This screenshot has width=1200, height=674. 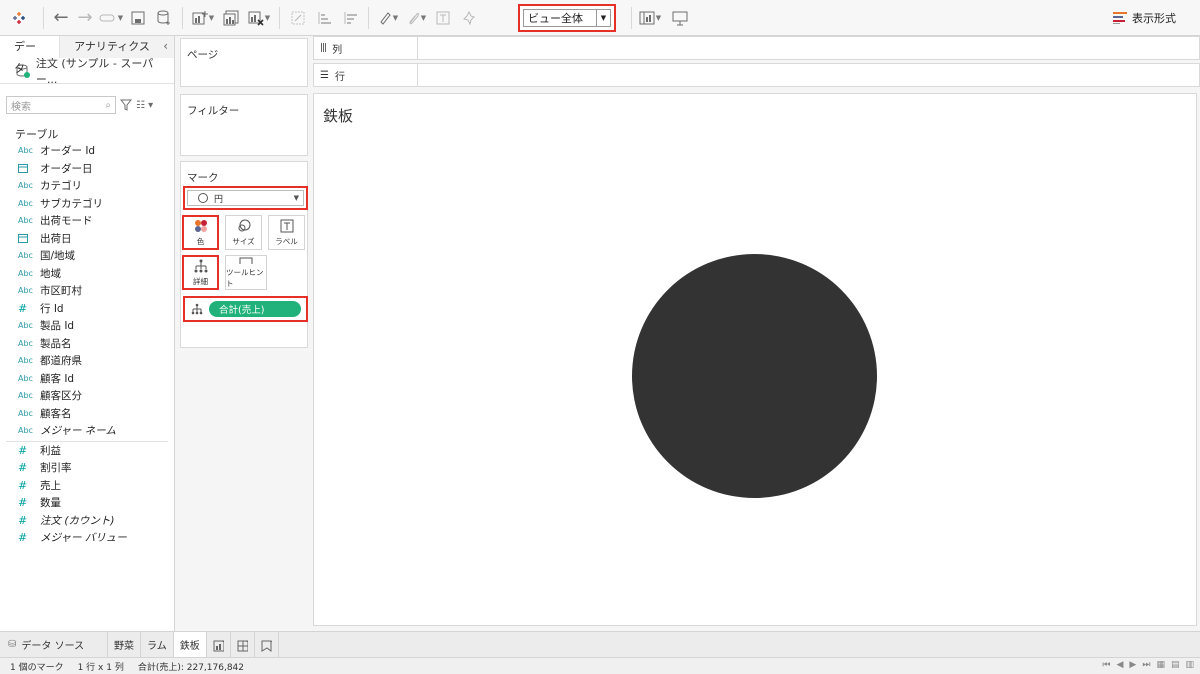 What do you see at coordinates (87, 361) in the screenshot?
I see `dimension-field: Abc 都道府県` at bounding box center [87, 361].